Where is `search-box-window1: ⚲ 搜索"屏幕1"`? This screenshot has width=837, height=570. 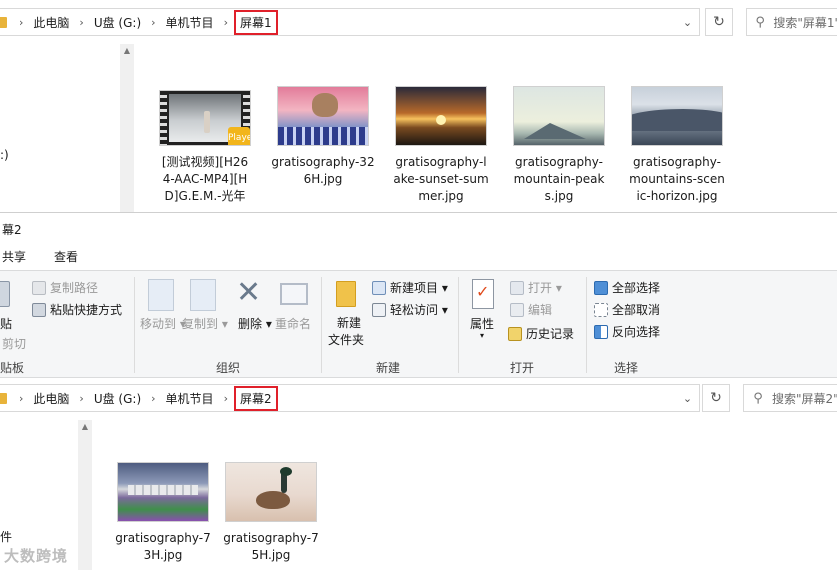
search-box-window1: ⚲ 搜索"屏幕1" is located at coordinates (791, 22).